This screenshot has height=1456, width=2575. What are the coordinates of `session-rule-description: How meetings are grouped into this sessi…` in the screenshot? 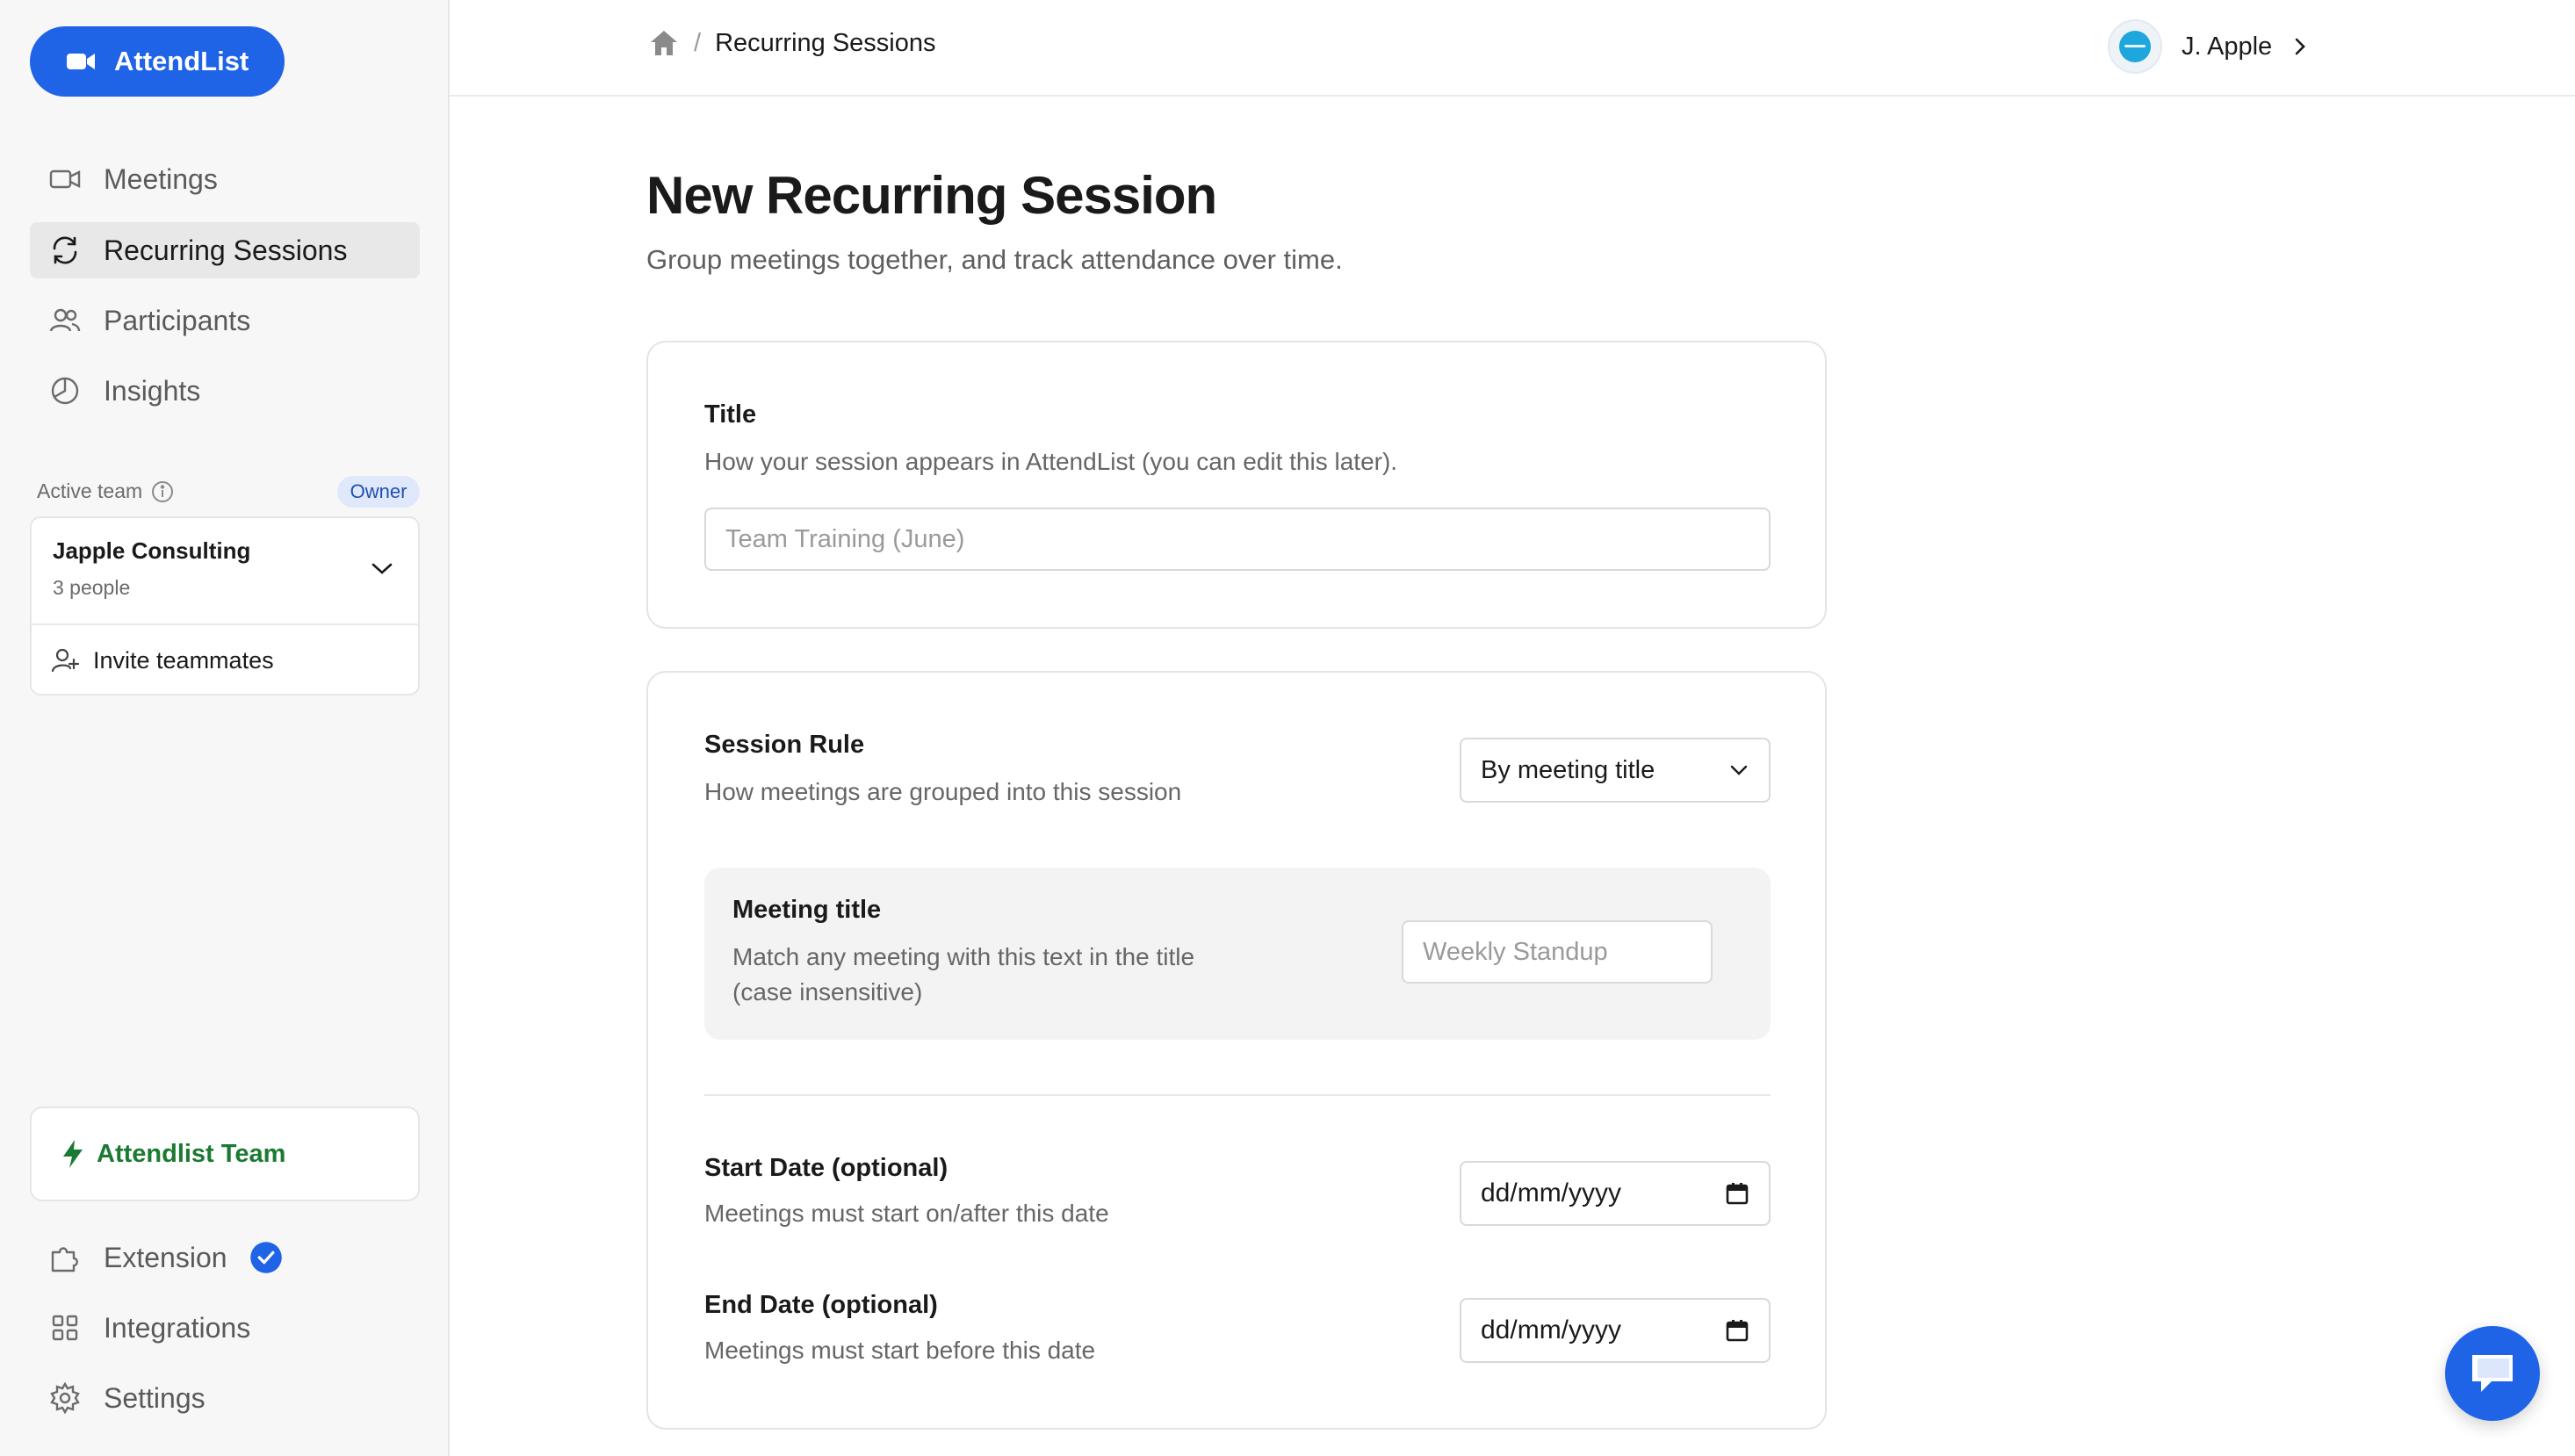 It's located at (943, 791).